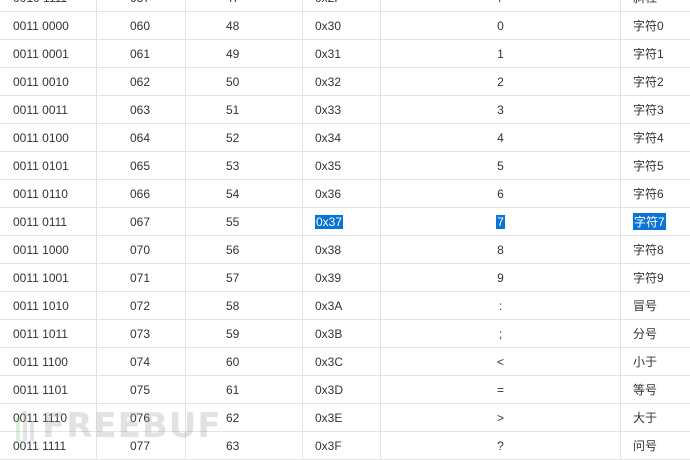 The width and height of the screenshot is (690, 460). What do you see at coordinates (141, 25) in the screenshot?
I see `octal-cell: 060` at bounding box center [141, 25].